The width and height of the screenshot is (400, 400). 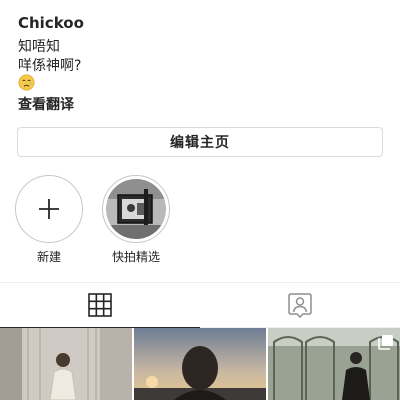 I want to click on story-thumbnail-icon, so click(x=136, y=209).